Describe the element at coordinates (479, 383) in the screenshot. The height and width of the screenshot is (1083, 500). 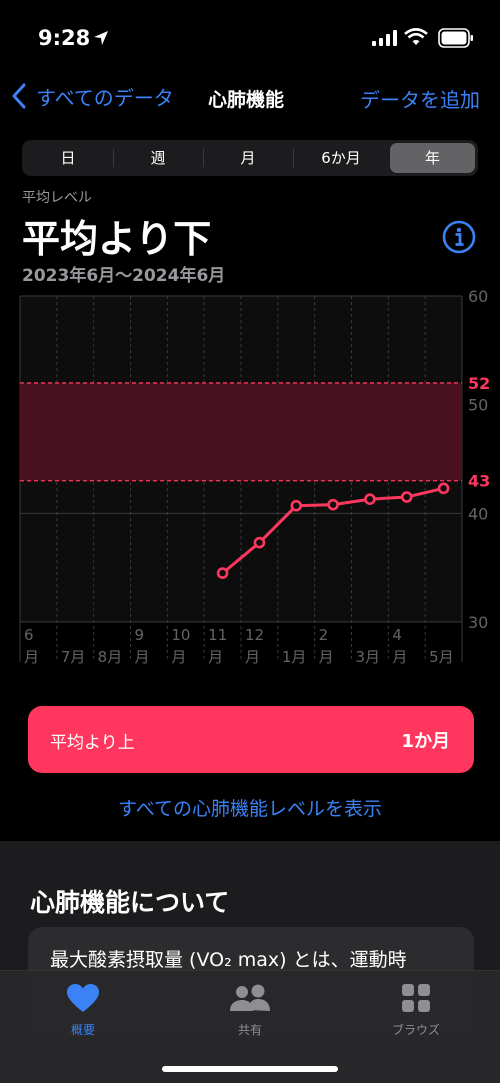
I see `band-high-label: 52` at that location.